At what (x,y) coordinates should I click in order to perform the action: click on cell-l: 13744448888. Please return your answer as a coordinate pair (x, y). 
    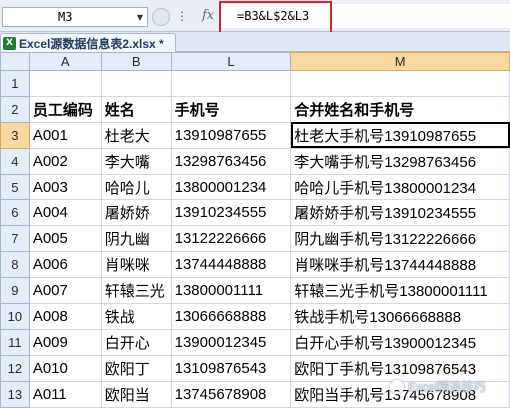
    Looking at the image, I should click on (231, 265).